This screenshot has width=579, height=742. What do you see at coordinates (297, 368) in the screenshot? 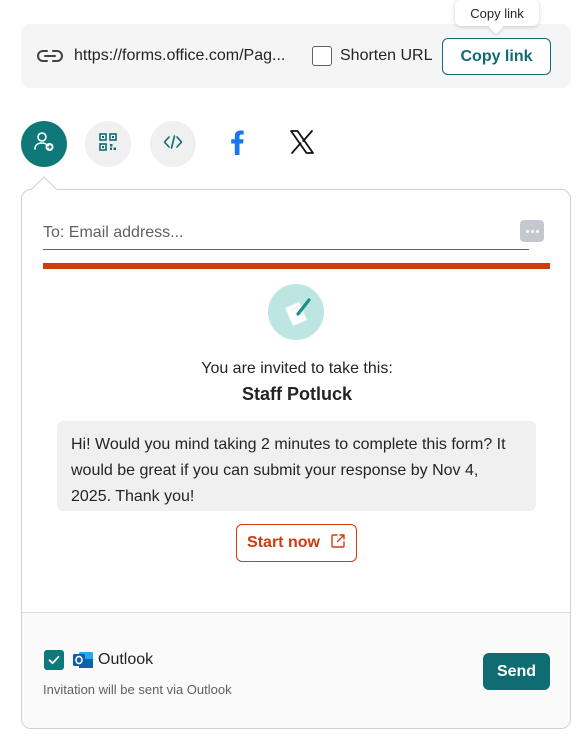
I see `invite-text: You are invited to take this:` at bounding box center [297, 368].